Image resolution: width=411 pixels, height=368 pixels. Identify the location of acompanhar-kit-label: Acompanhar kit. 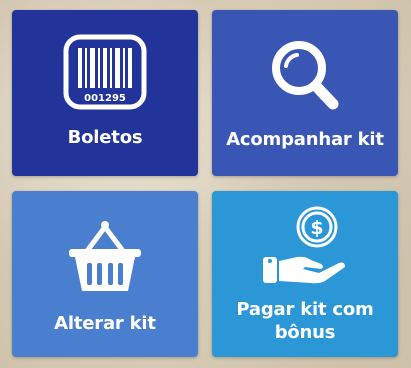
(305, 139).